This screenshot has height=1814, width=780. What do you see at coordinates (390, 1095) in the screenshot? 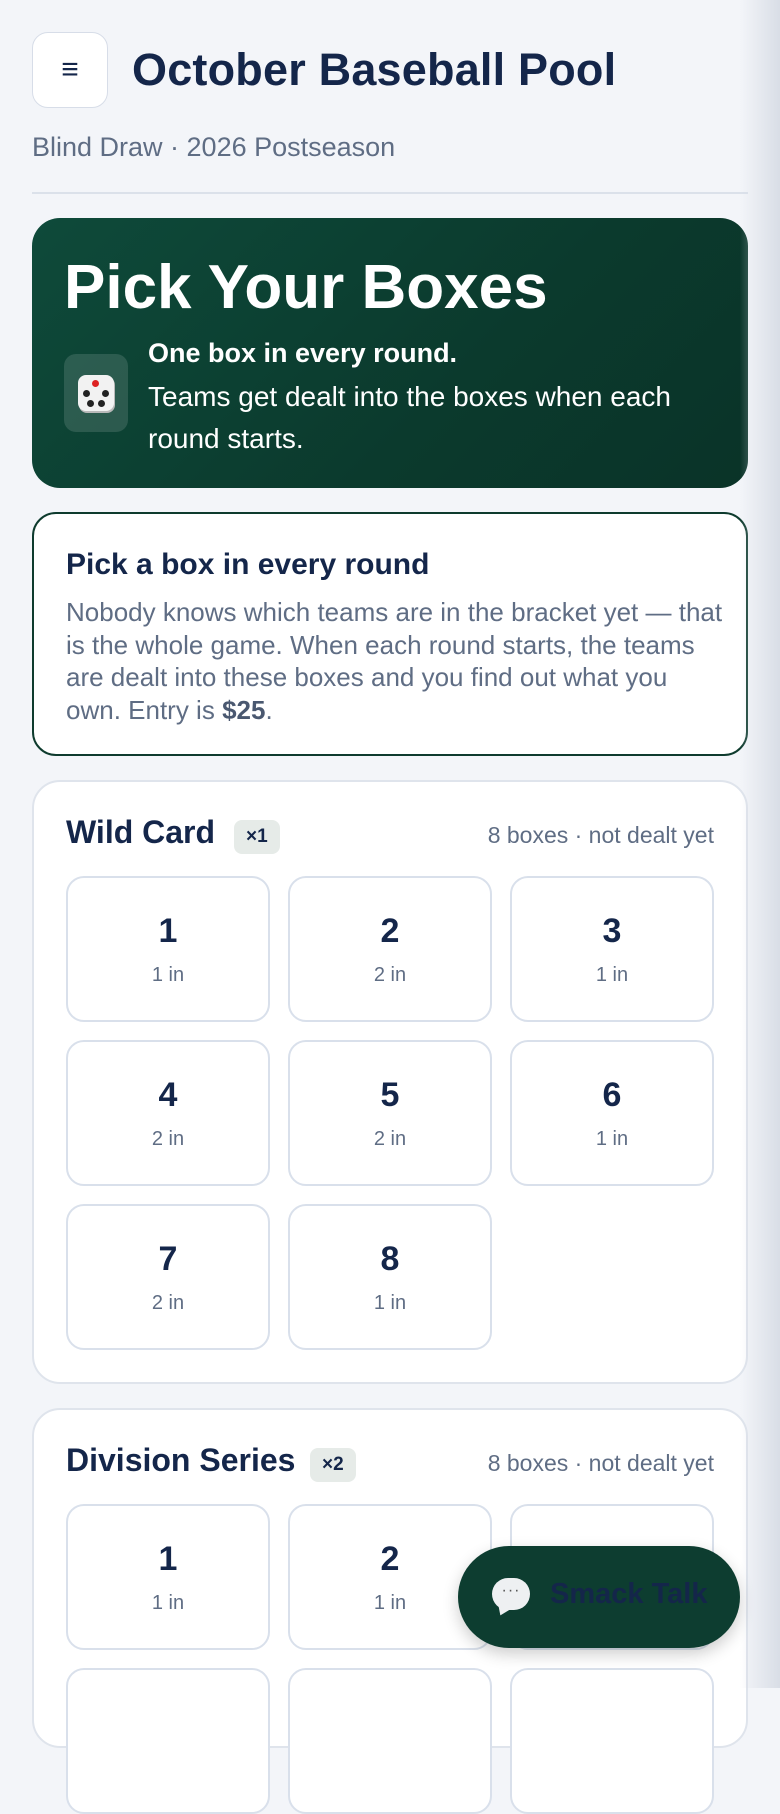
I see `box-number: 5` at bounding box center [390, 1095].